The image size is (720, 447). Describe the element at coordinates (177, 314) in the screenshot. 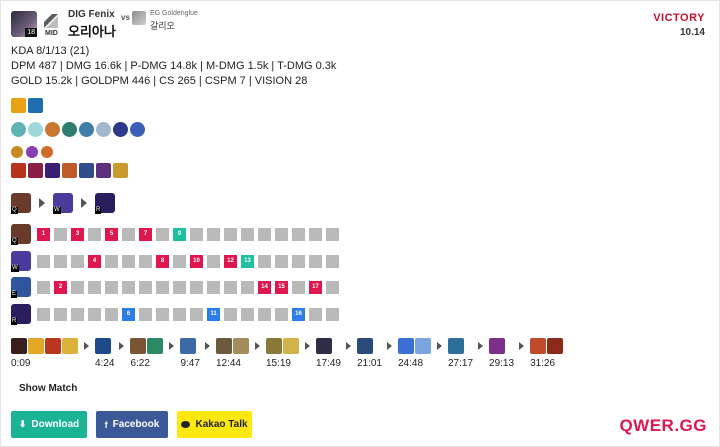

I see `skill-row-r: R 6 11 16` at that location.